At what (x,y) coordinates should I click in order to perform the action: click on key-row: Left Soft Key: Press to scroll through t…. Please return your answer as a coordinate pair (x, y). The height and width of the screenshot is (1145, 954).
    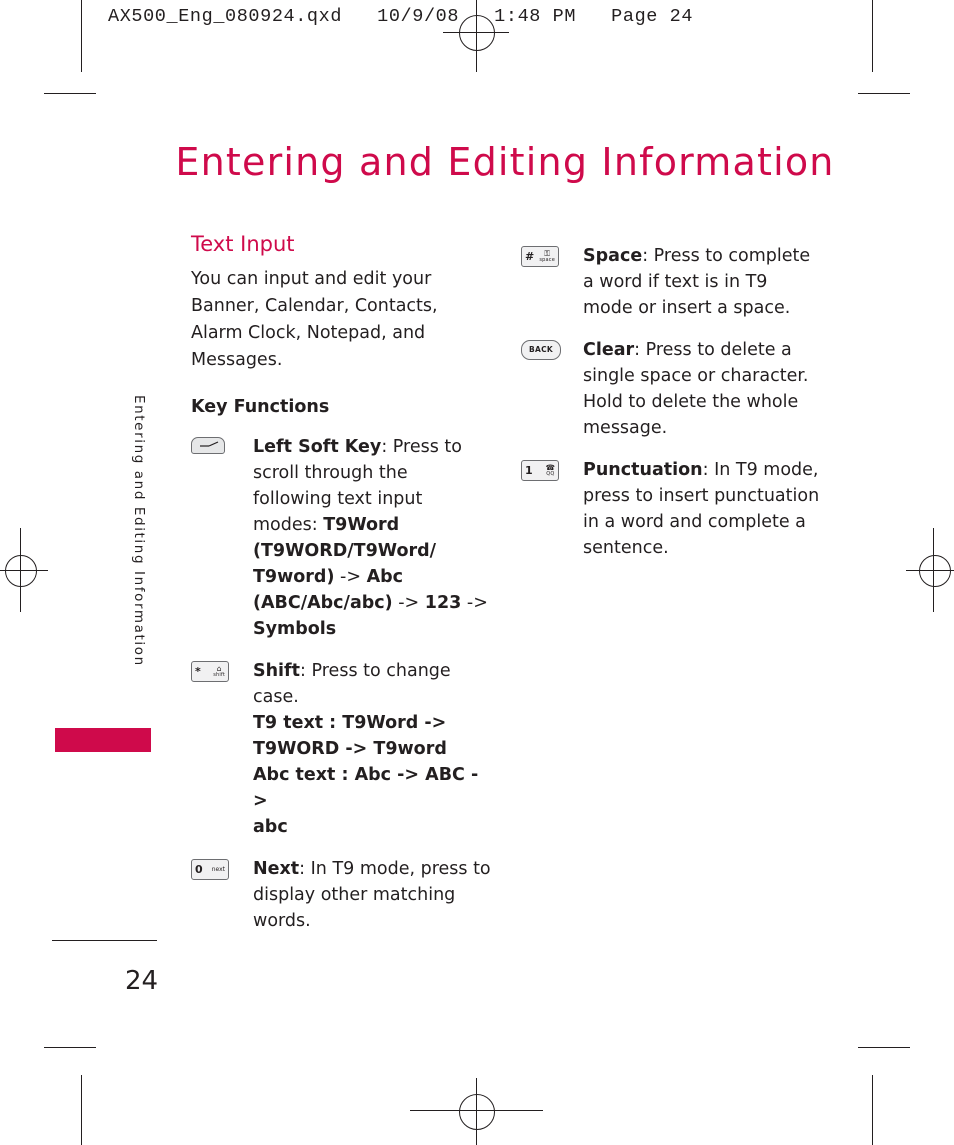
    Looking at the image, I should click on (341, 538).